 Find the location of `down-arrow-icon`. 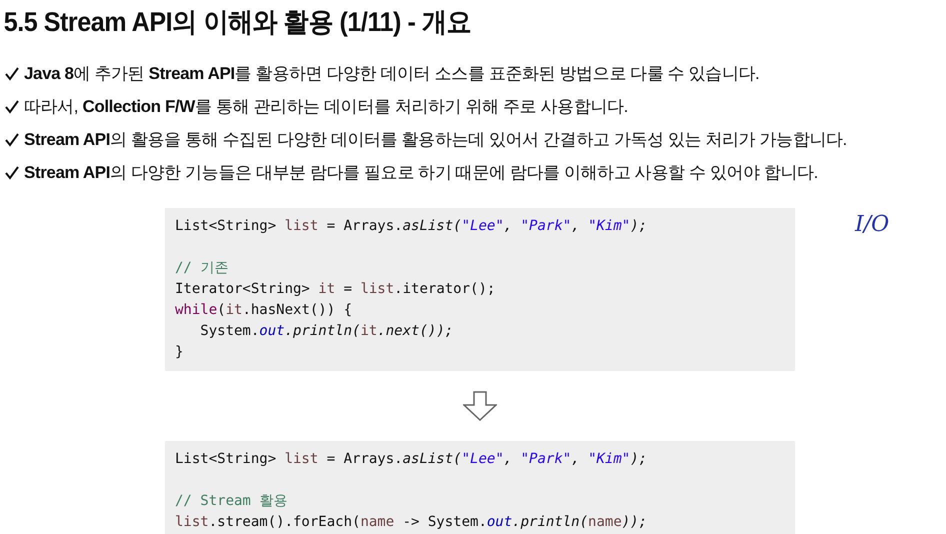

down-arrow-icon is located at coordinates (480, 406).